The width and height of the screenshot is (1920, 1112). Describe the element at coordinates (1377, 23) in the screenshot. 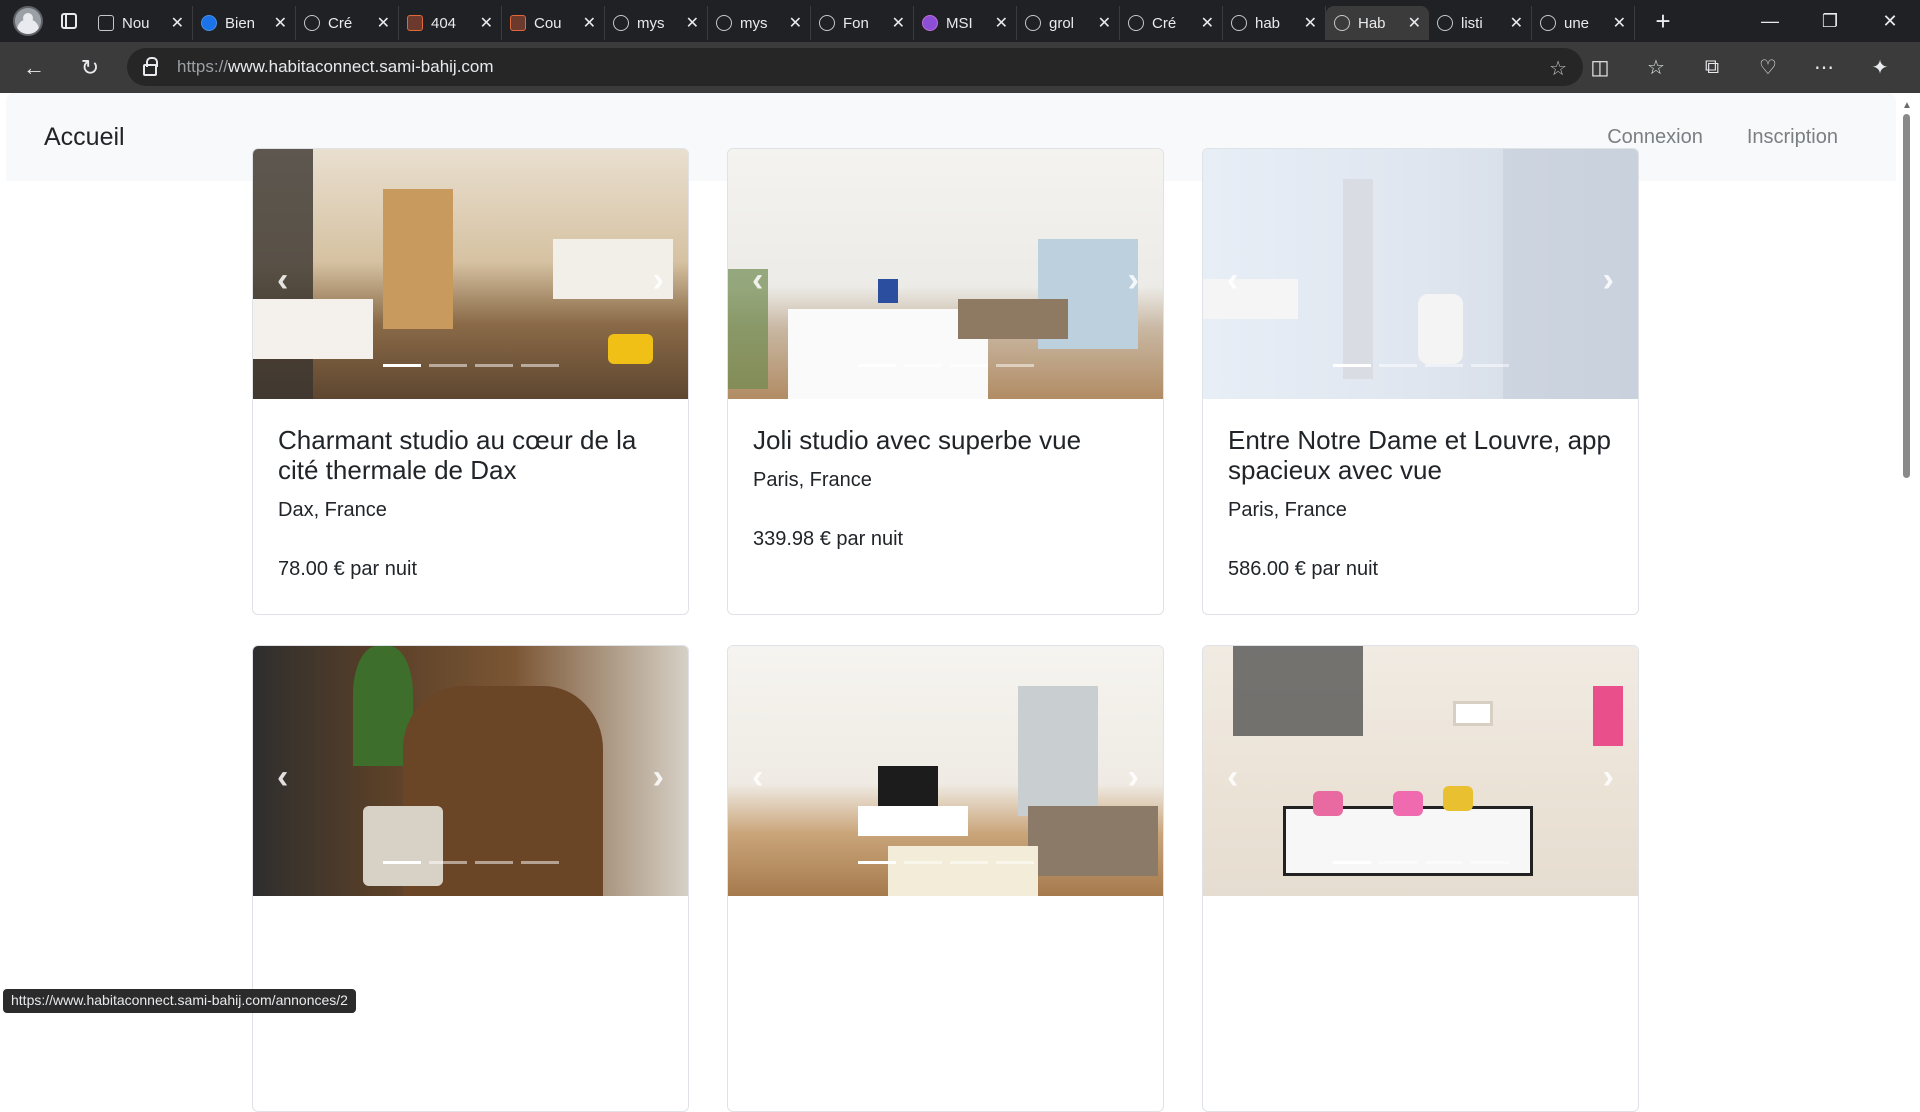

I see `browser-tab-active: Hab ✕` at that location.